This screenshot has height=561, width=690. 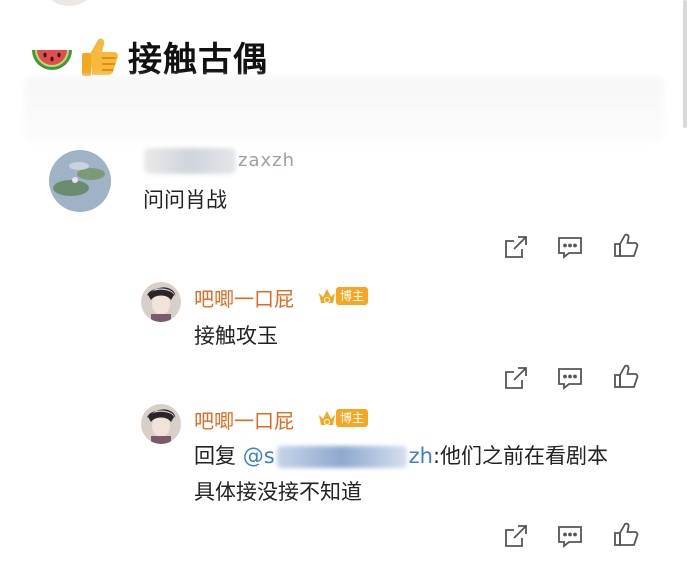 I want to click on reply-line-1: :他们之前在看剧本, so click(x=520, y=456).